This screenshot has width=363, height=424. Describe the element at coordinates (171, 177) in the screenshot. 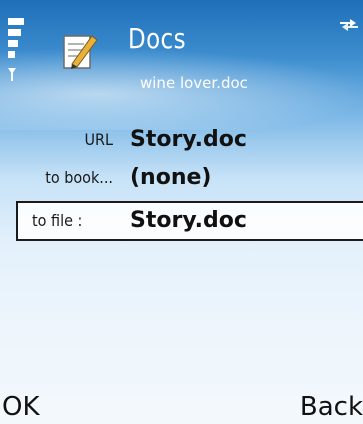

I see `bookmark-value: (none)` at that location.